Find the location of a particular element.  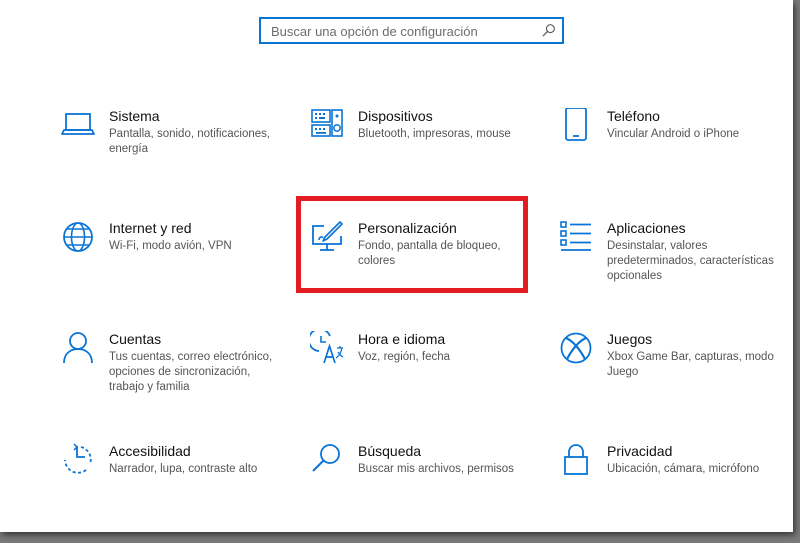

accessibility-icon is located at coordinates (78, 460).